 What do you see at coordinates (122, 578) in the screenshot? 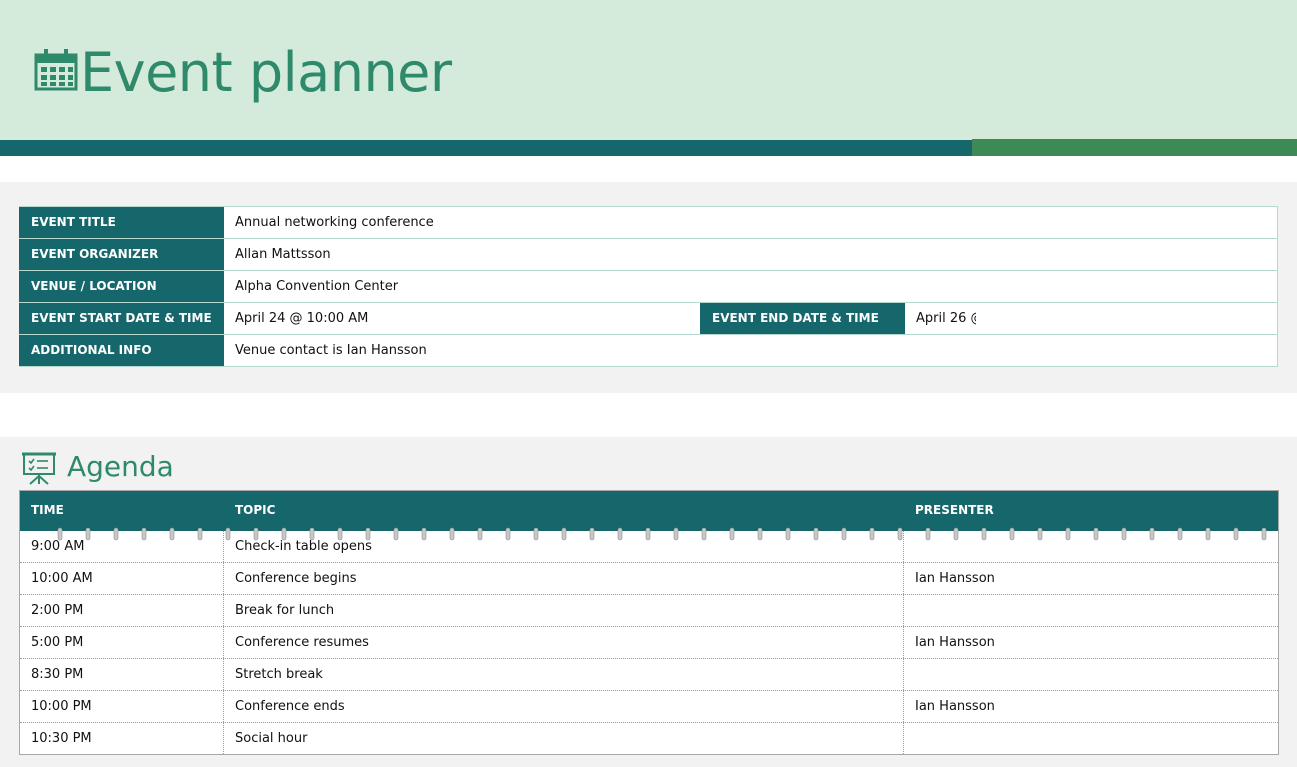
I see `time-cell: 10:00 AM` at bounding box center [122, 578].